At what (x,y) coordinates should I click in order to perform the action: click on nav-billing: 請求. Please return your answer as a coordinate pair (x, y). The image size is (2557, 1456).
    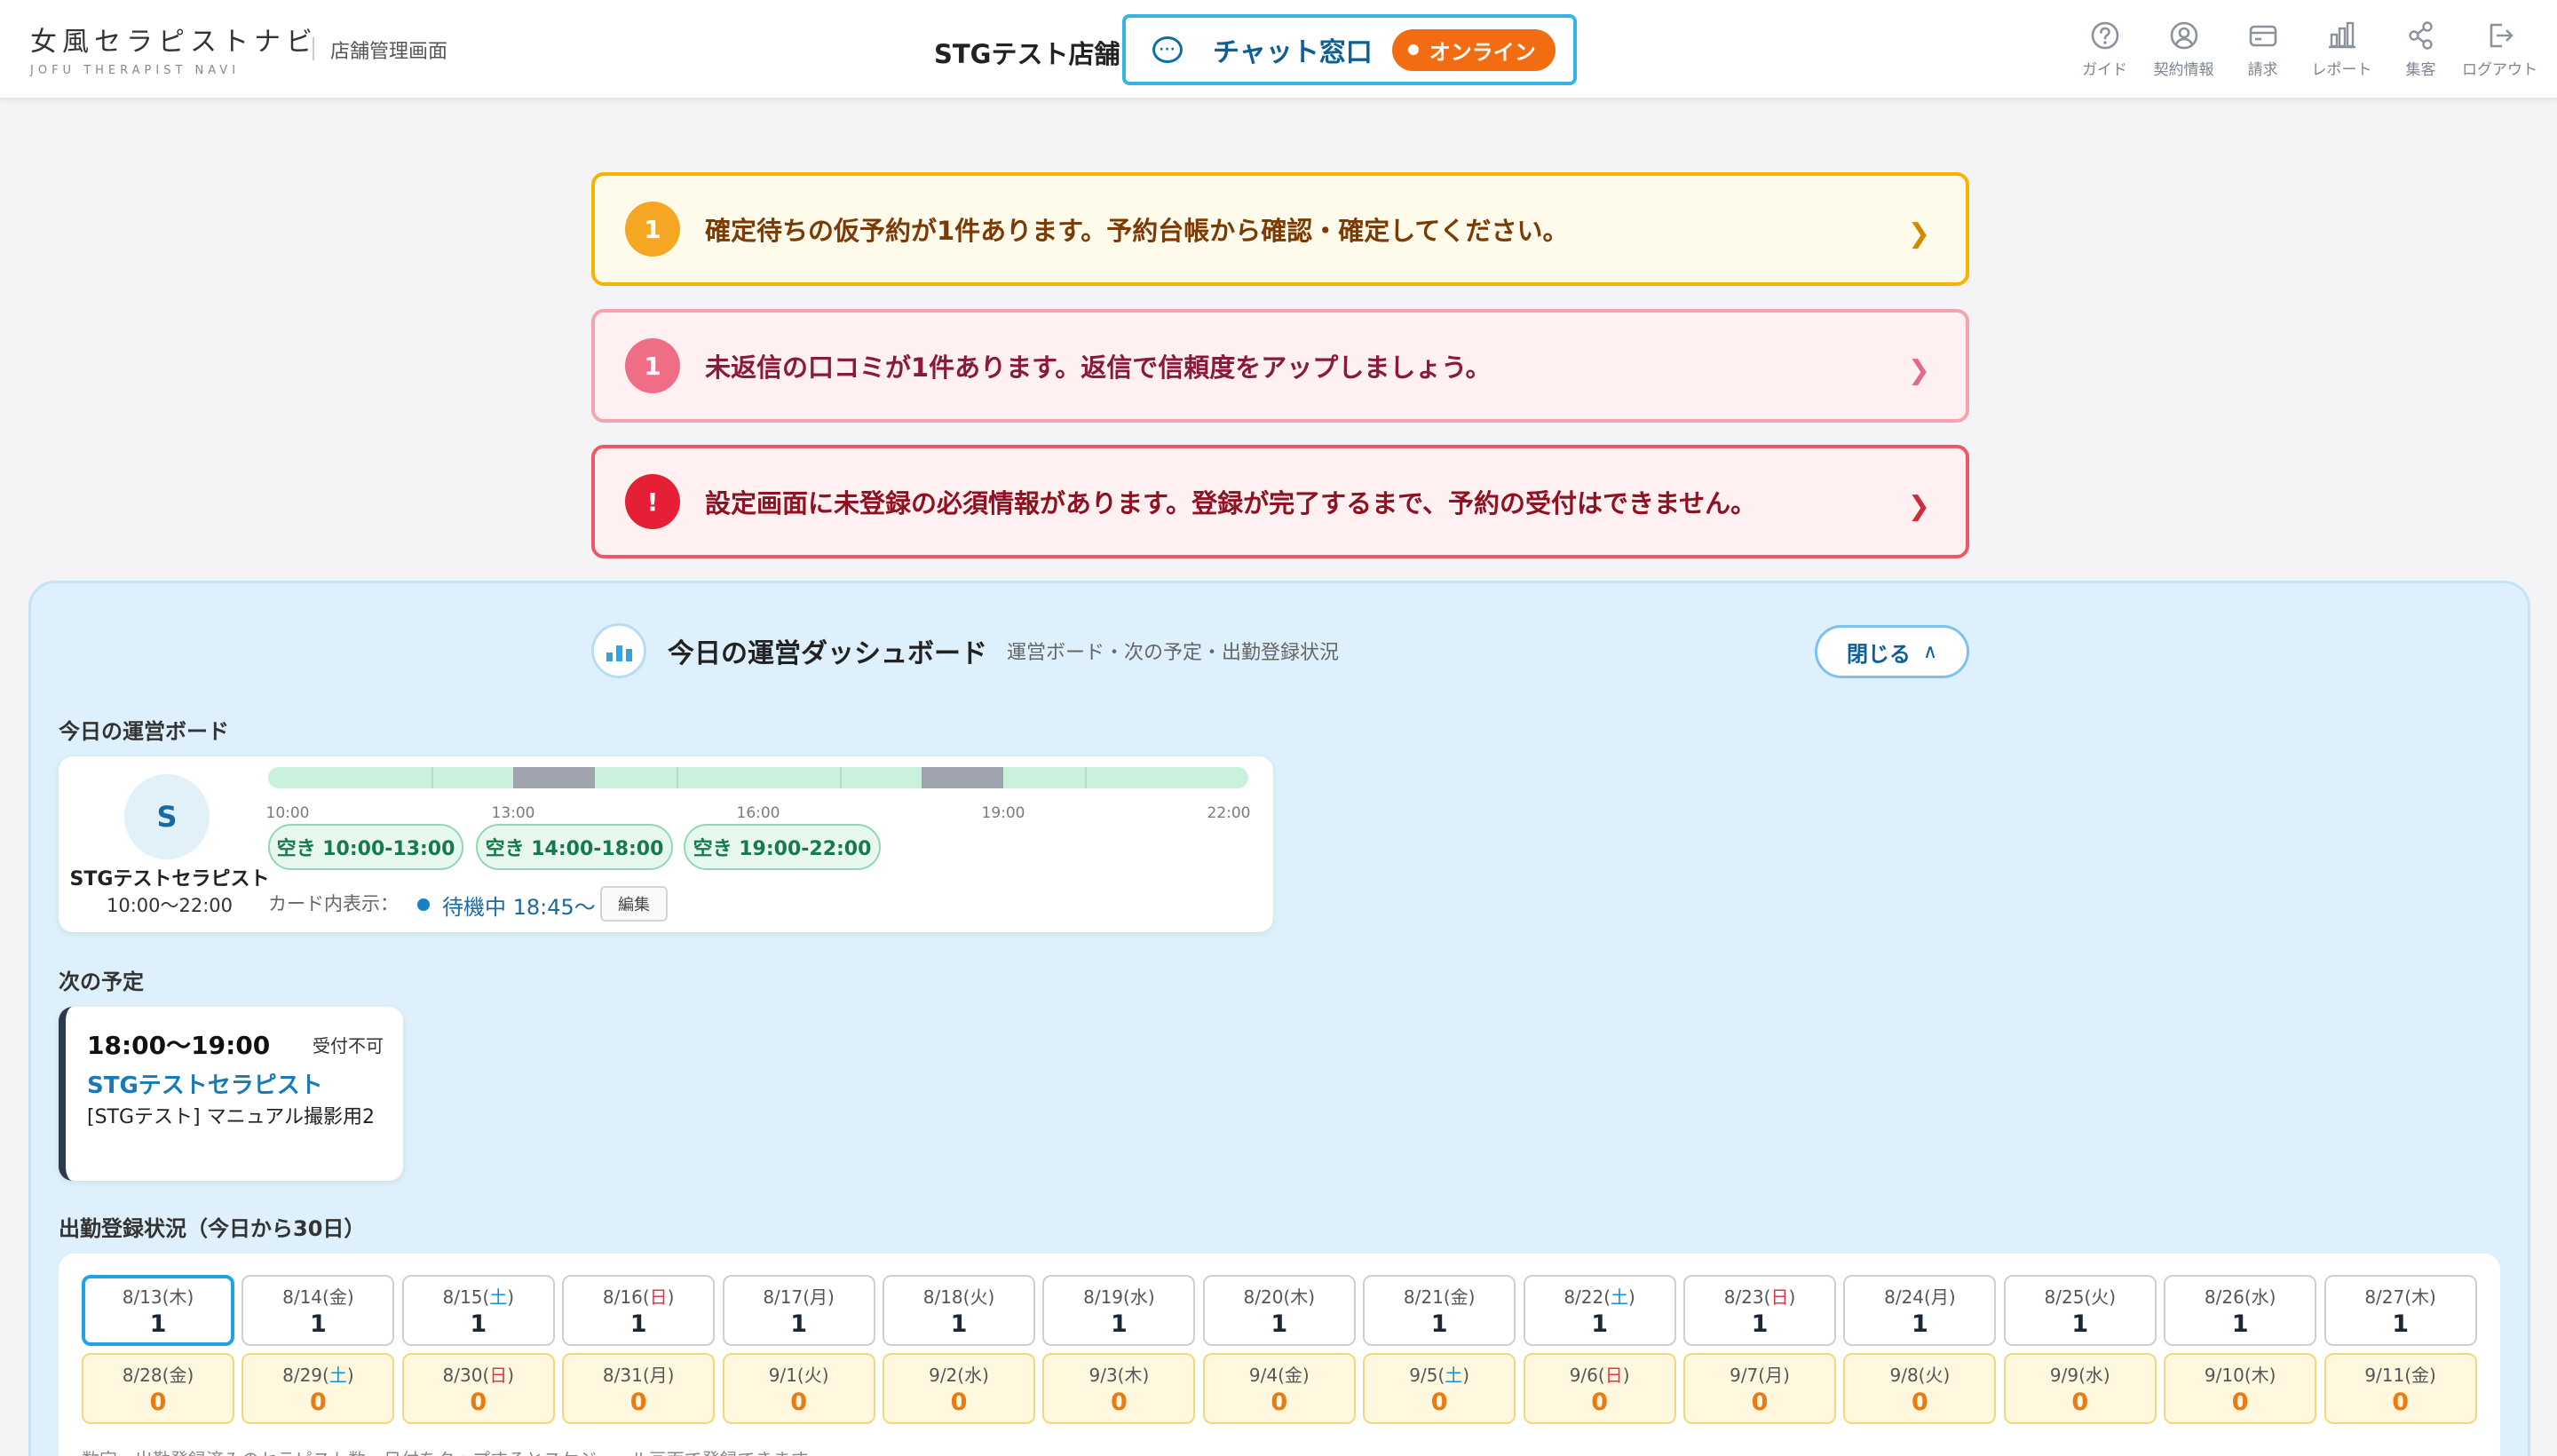
    Looking at the image, I should click on (2262, 49).